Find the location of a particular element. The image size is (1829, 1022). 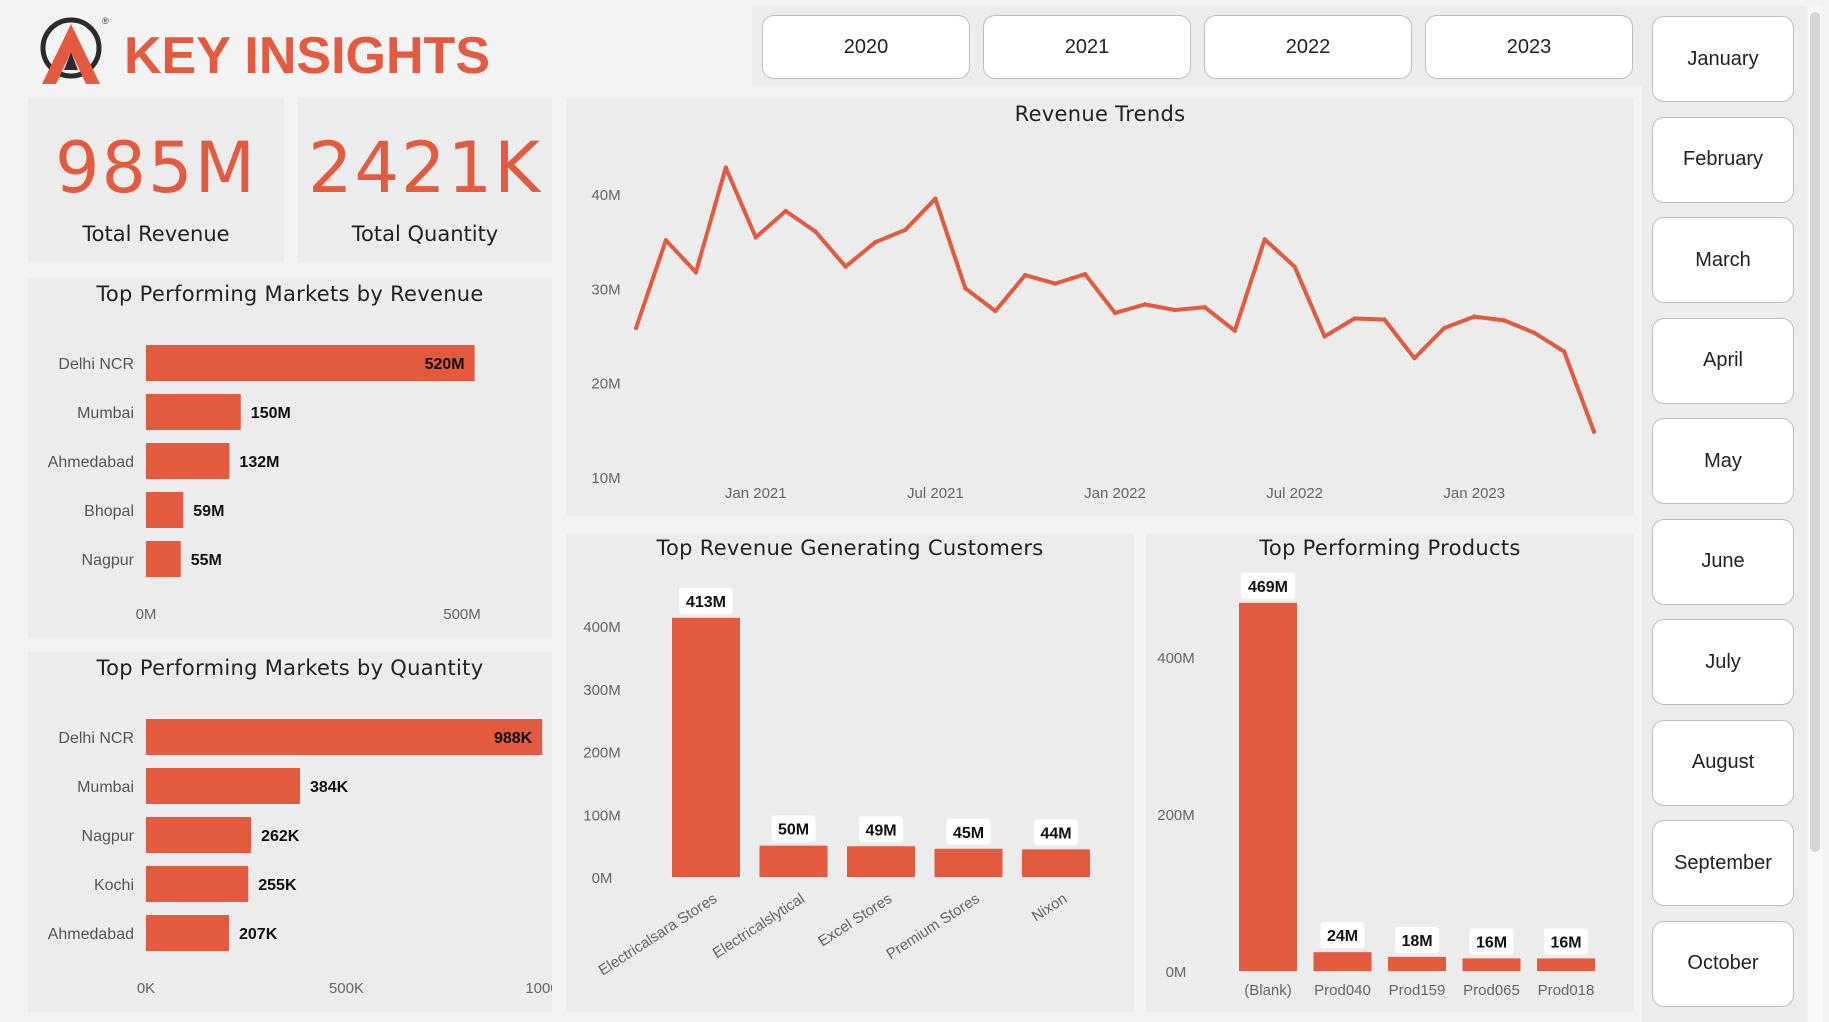

data-label: 24M is located at coordinates (1342, 936).